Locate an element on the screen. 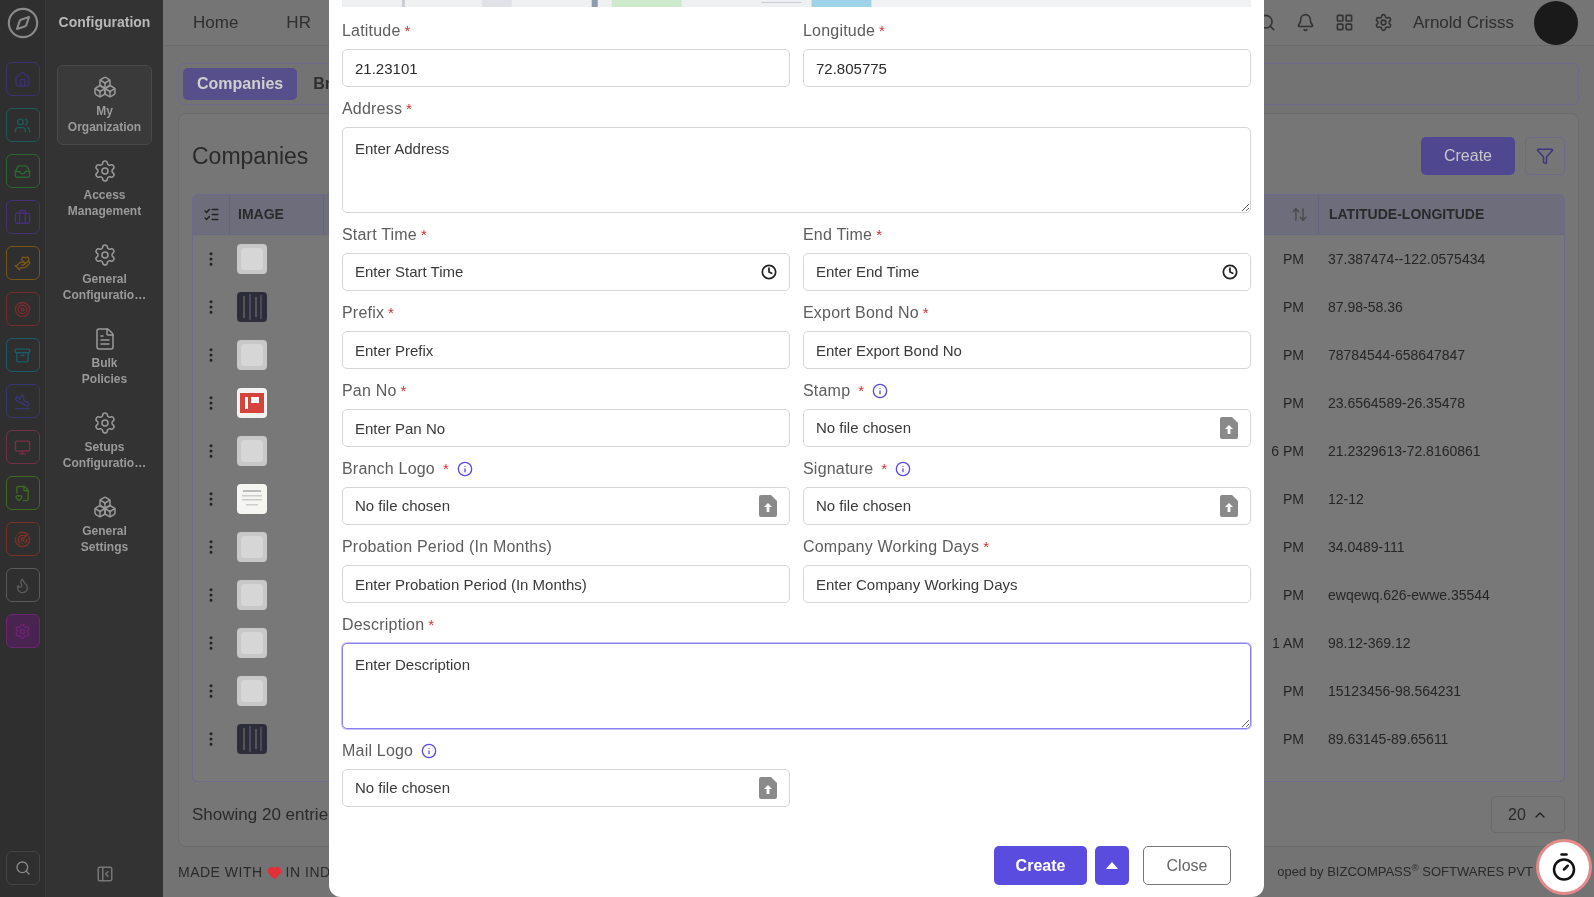 The width and height of the screenshot is (1594, 897). table-cell-text: 78784544-658647847 is located at coordinates (1397, 355).